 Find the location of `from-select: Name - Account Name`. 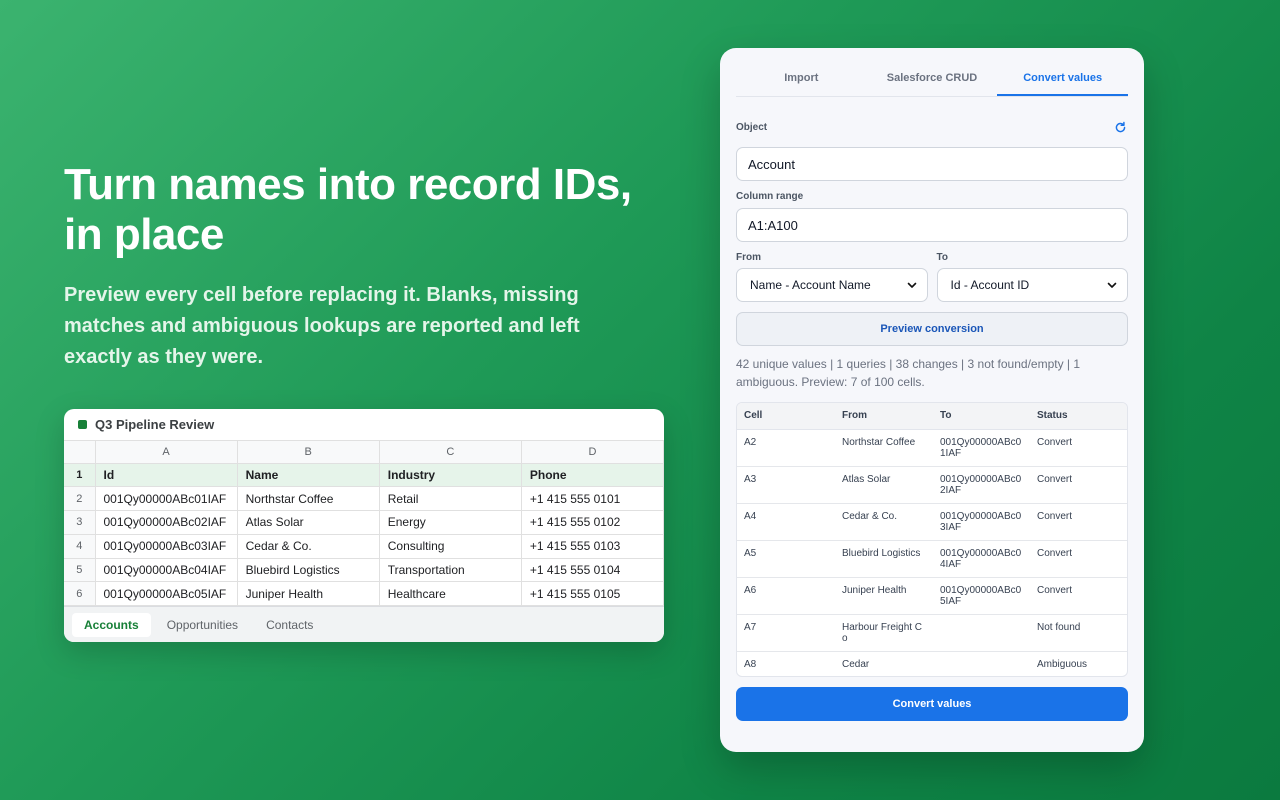

from-select: Name - Account Name is located at coordinates (832, 285).